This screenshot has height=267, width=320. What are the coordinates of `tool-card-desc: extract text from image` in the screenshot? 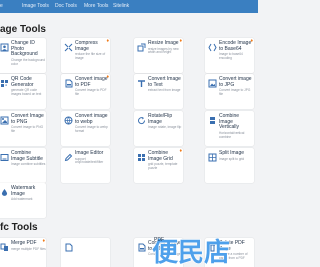 It's located at (164, 90).